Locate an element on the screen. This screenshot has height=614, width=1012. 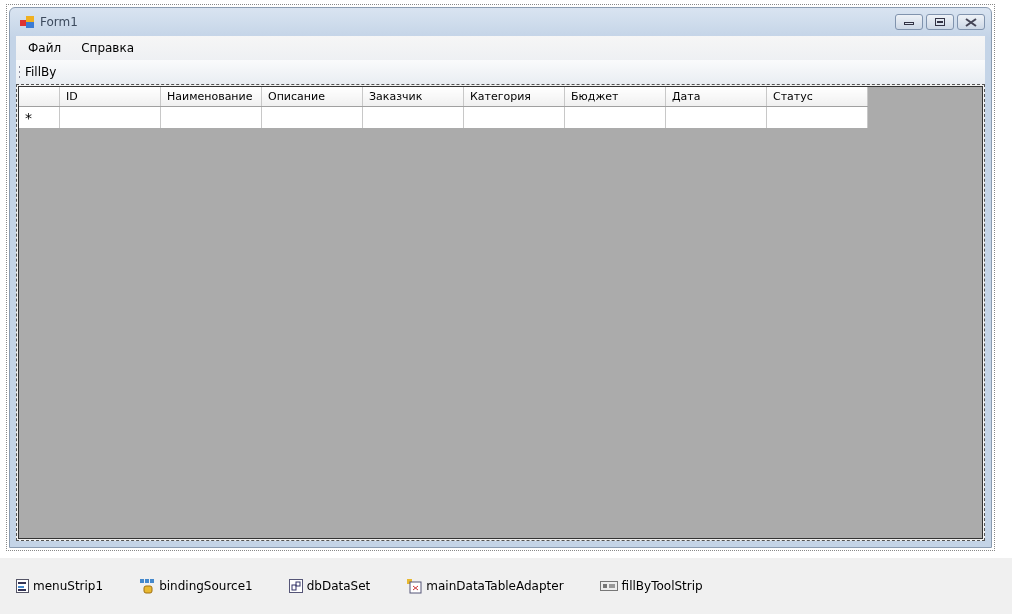
column-header: Статус is located at coordinates (817, 97).